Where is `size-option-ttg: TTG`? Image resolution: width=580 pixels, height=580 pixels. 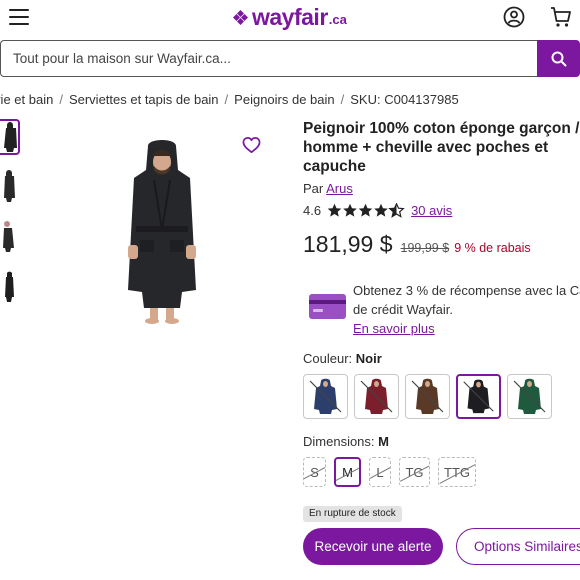
size-option-ttg: TTG is located at coordinates (457, 472).